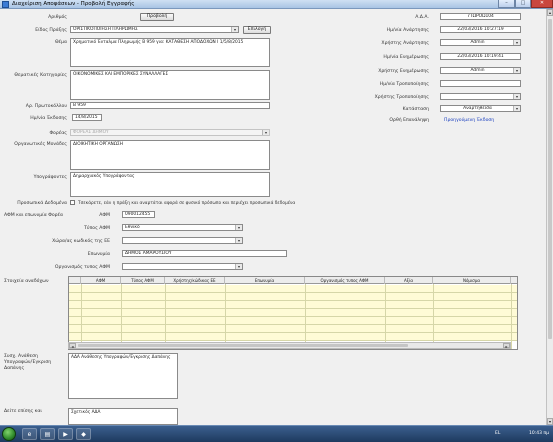 This screenshot has width=553, height=442. I want to click on name-label: Επωνυμία, so click(98, 254).